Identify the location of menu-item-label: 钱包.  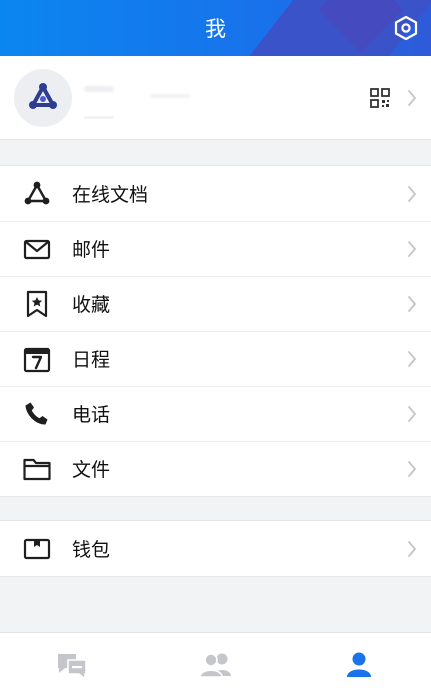
(91, 550).